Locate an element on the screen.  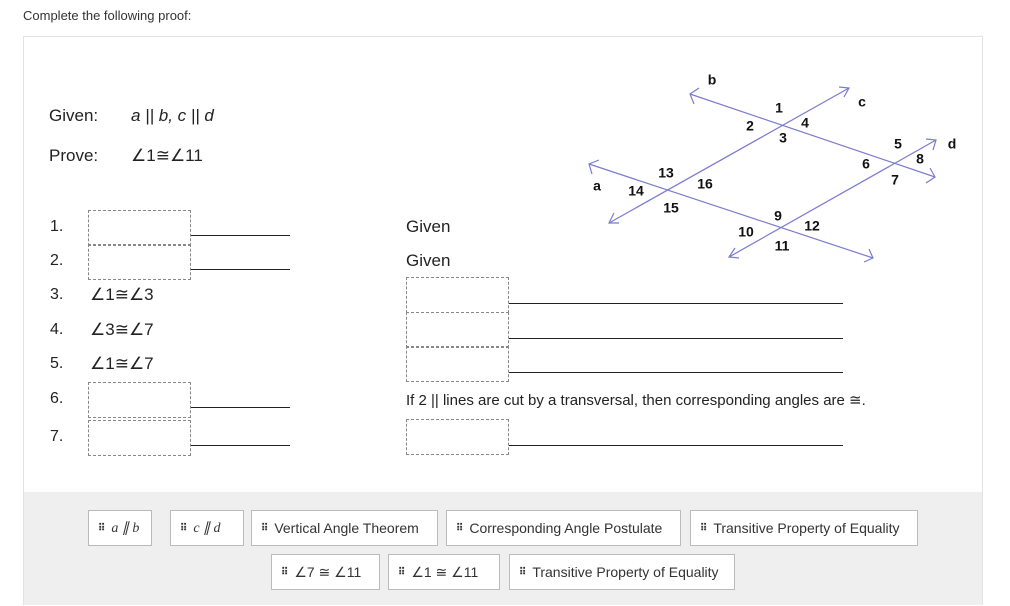
step-number: 7. is located at coordinates (57, 436).